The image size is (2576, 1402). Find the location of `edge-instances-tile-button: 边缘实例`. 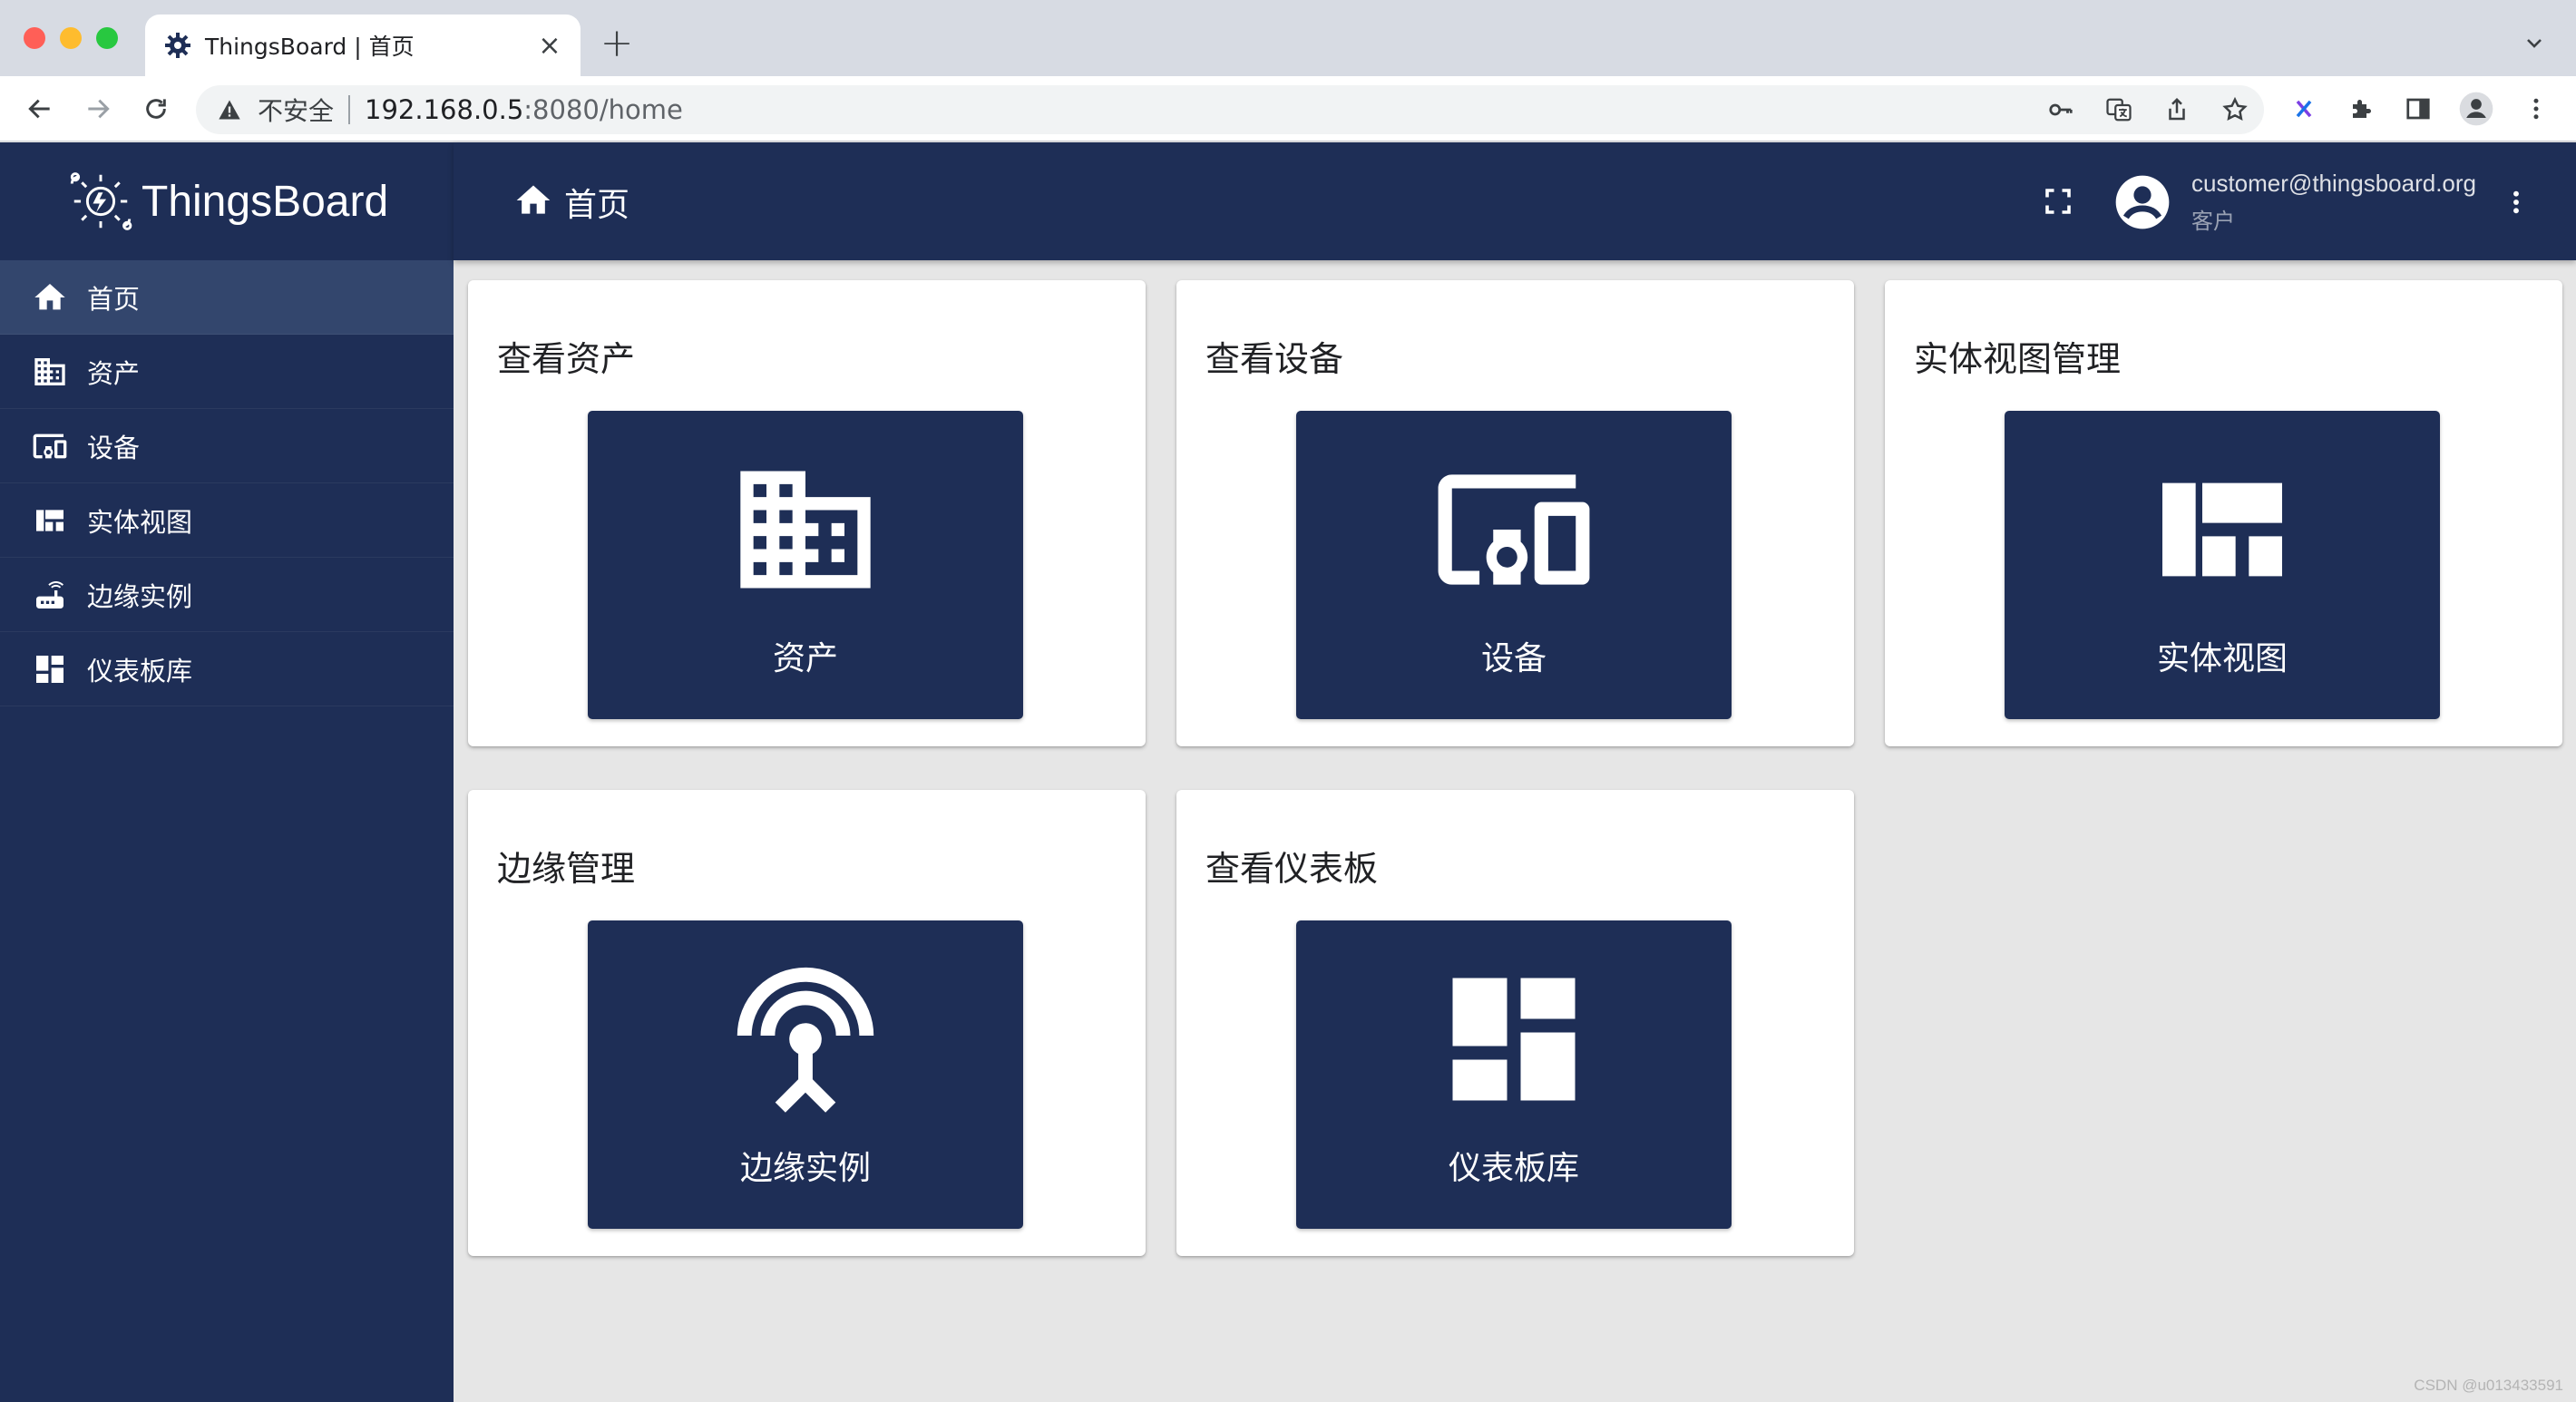

edge-instances-tile-button: 边缘实例 is located at coordinates (805, 1074).